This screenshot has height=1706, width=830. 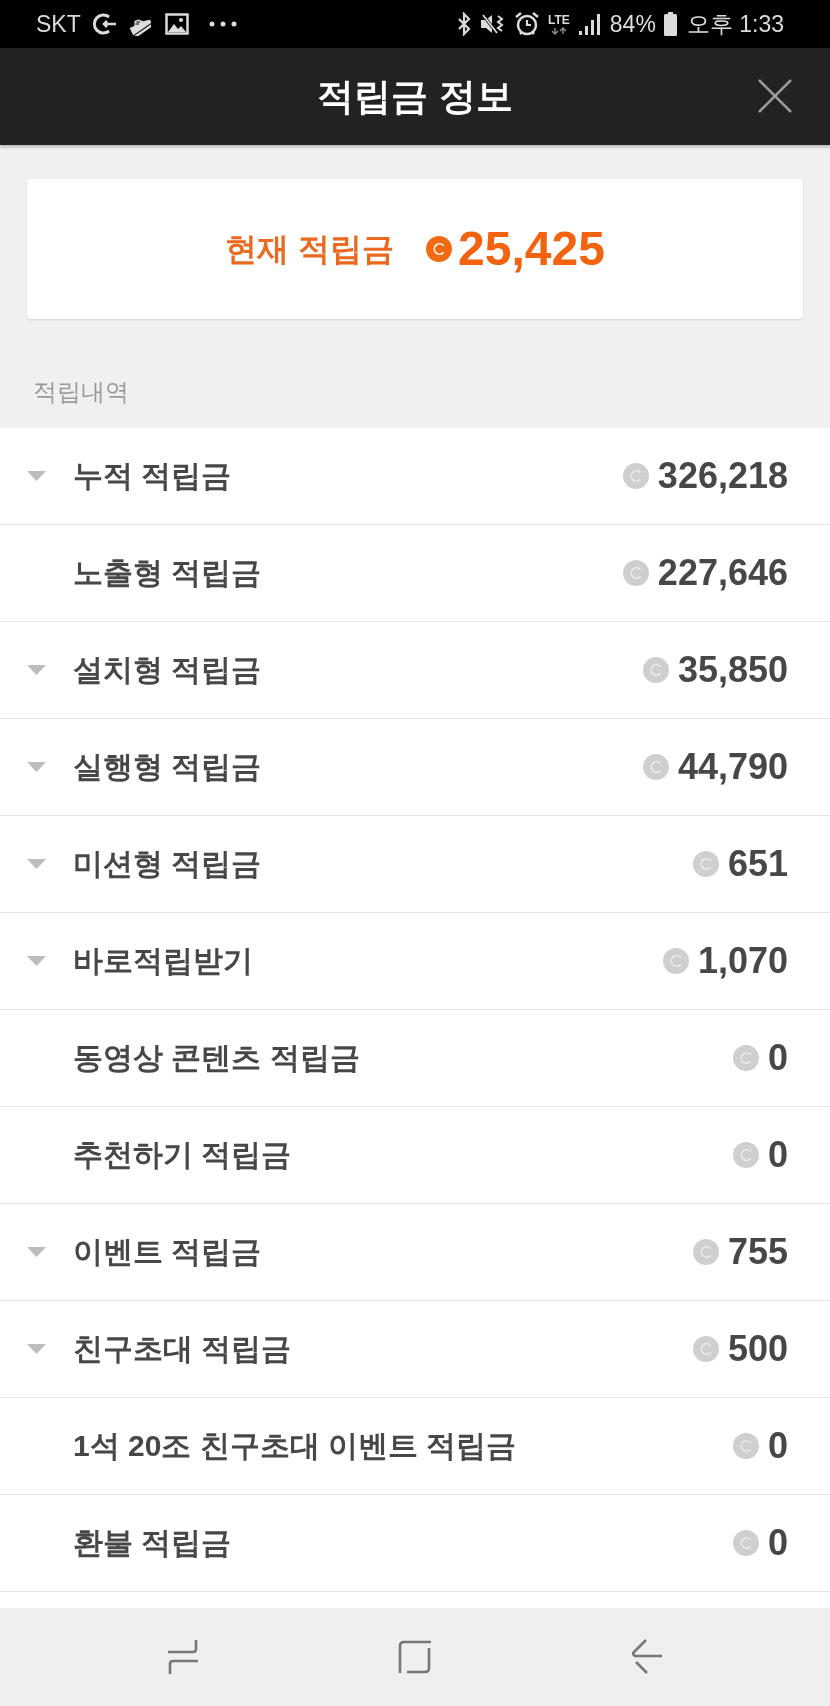 I want to click on balance-amount: 25,425, so click(x=531, y=249).